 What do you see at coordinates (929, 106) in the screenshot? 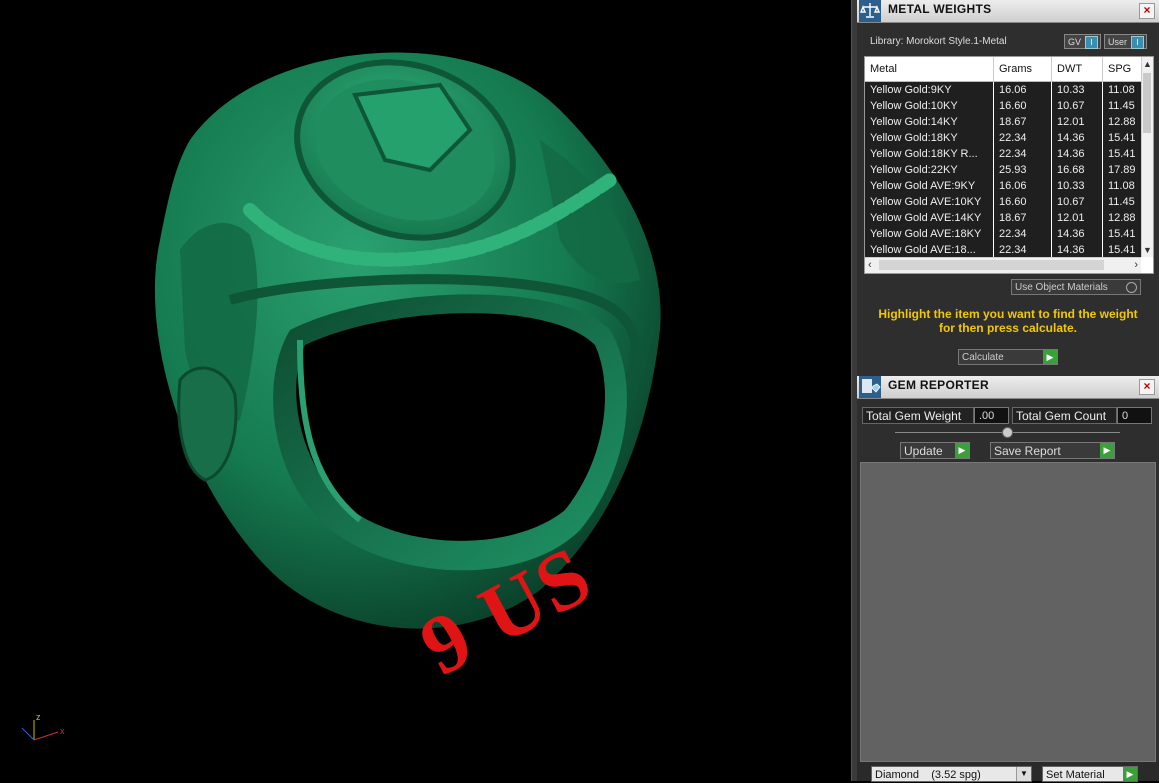
I see `table-cell-metal: Yellow Gold:10KY` at bounding box center [929, 106].